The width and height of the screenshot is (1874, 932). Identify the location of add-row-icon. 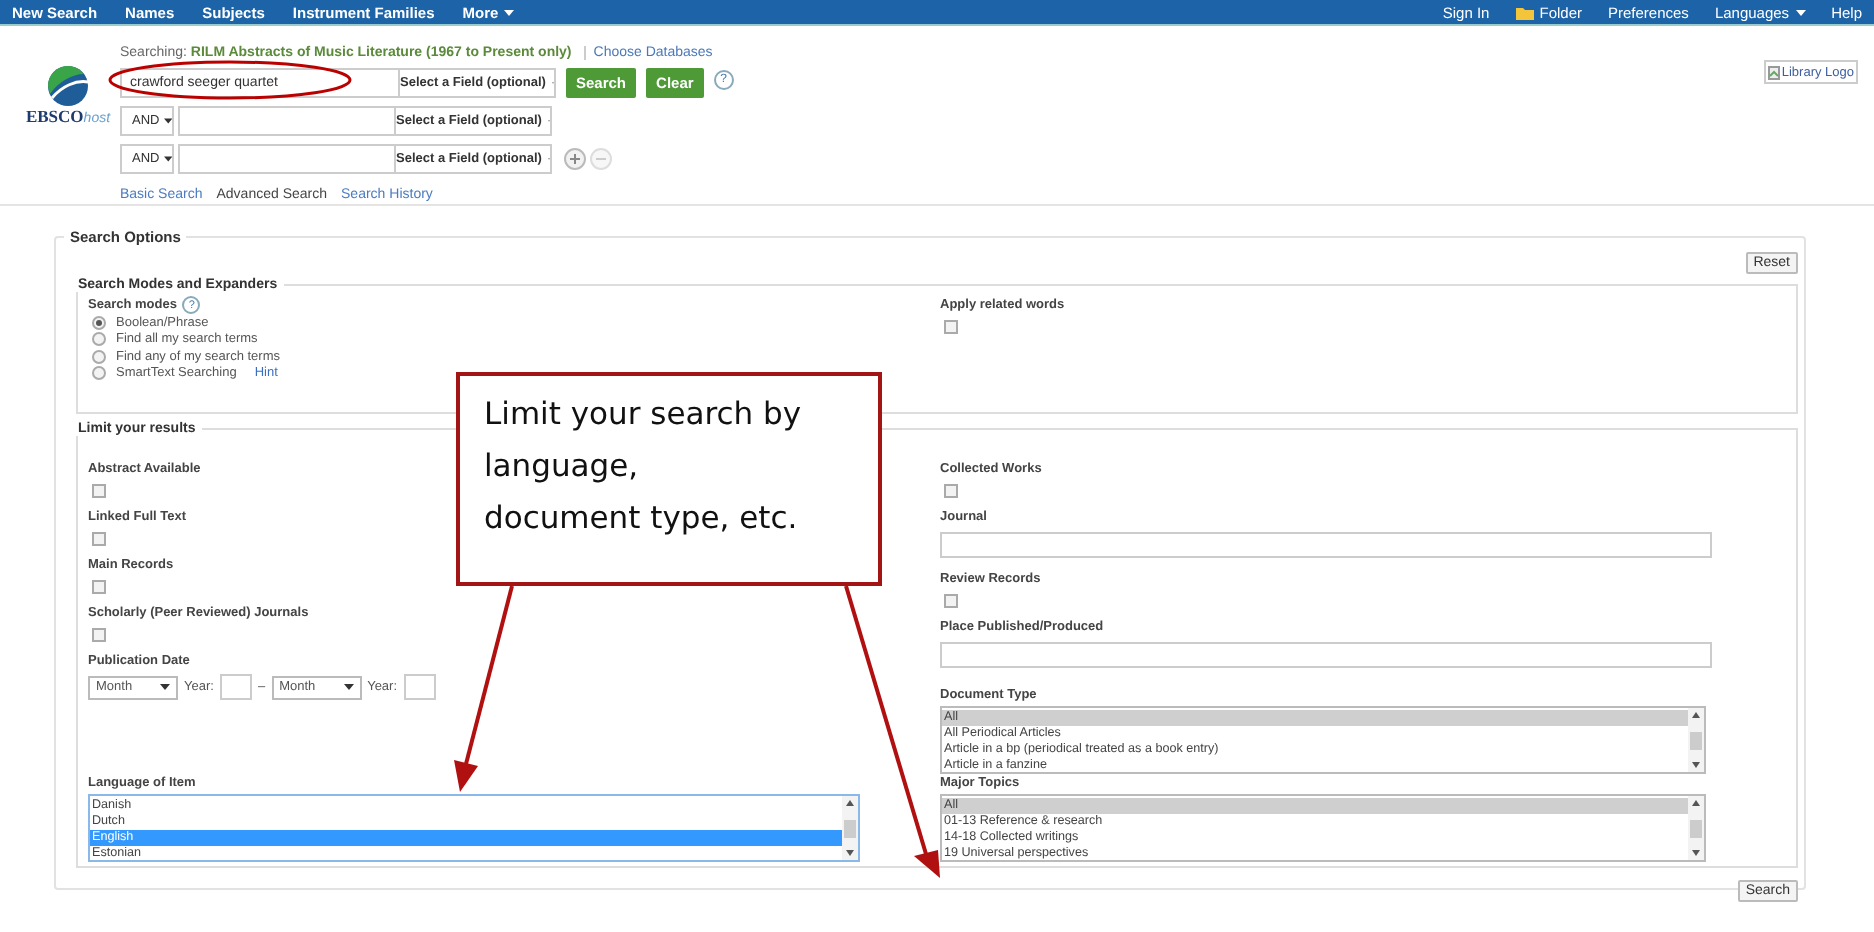
(575, 159).